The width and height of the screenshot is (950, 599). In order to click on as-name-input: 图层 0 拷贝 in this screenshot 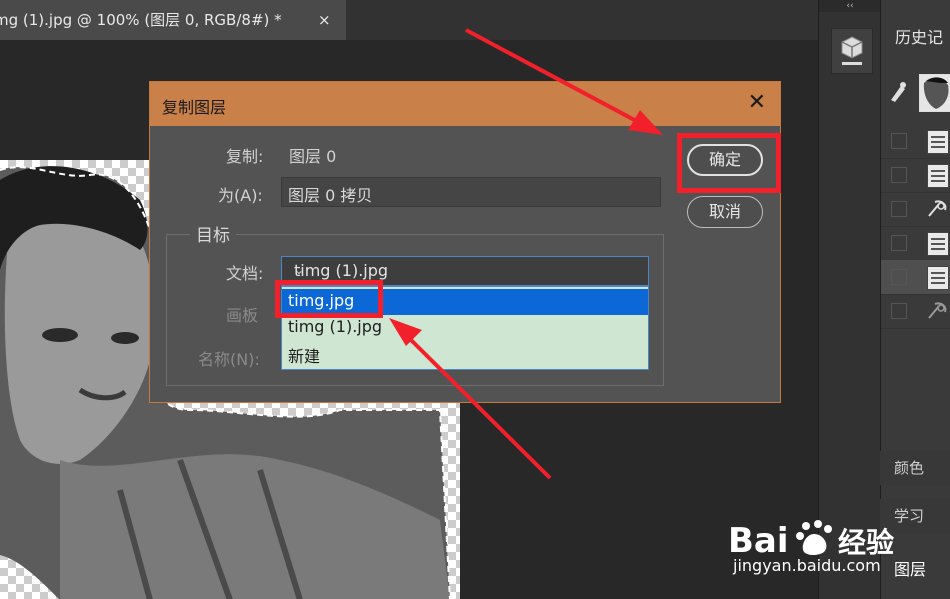, I will do `click(471, 192)`.